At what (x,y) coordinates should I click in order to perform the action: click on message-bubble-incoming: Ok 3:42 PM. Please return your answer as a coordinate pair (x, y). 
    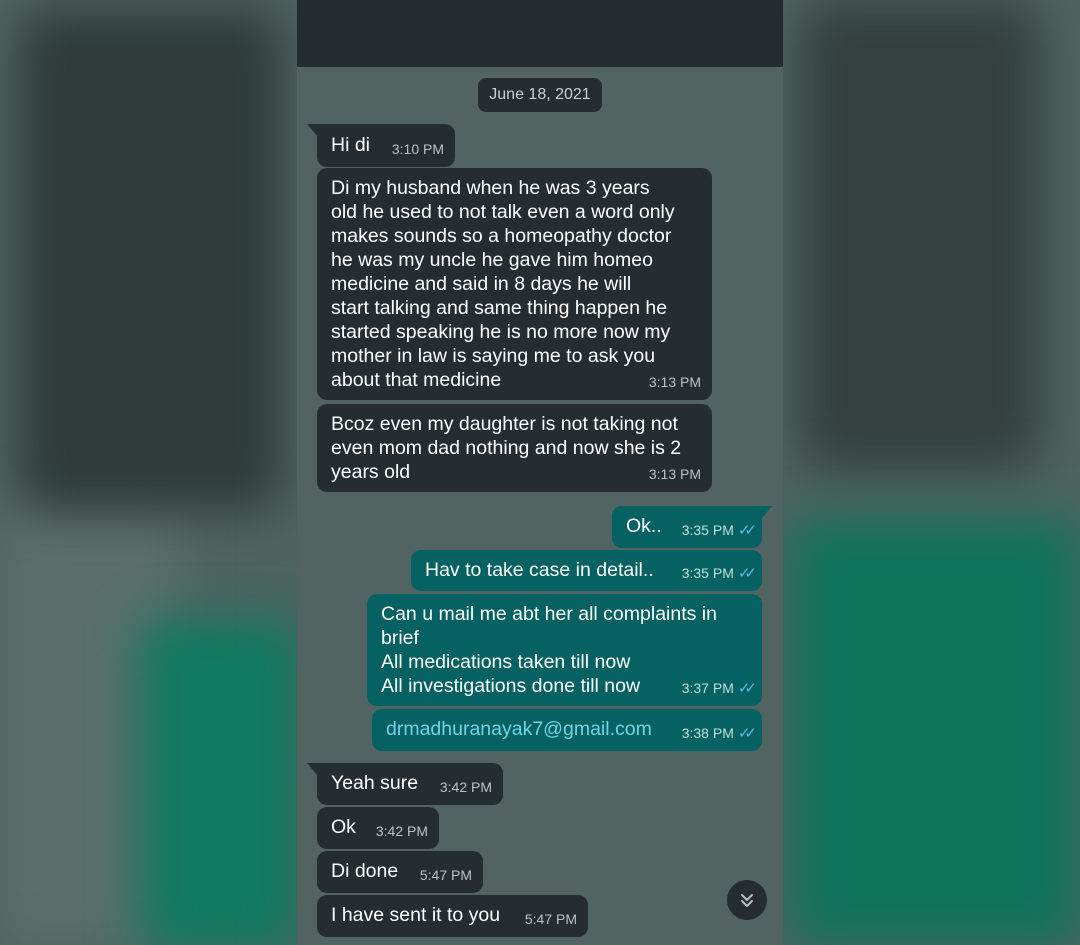
    Looking at the image, I should click on (378, 828).